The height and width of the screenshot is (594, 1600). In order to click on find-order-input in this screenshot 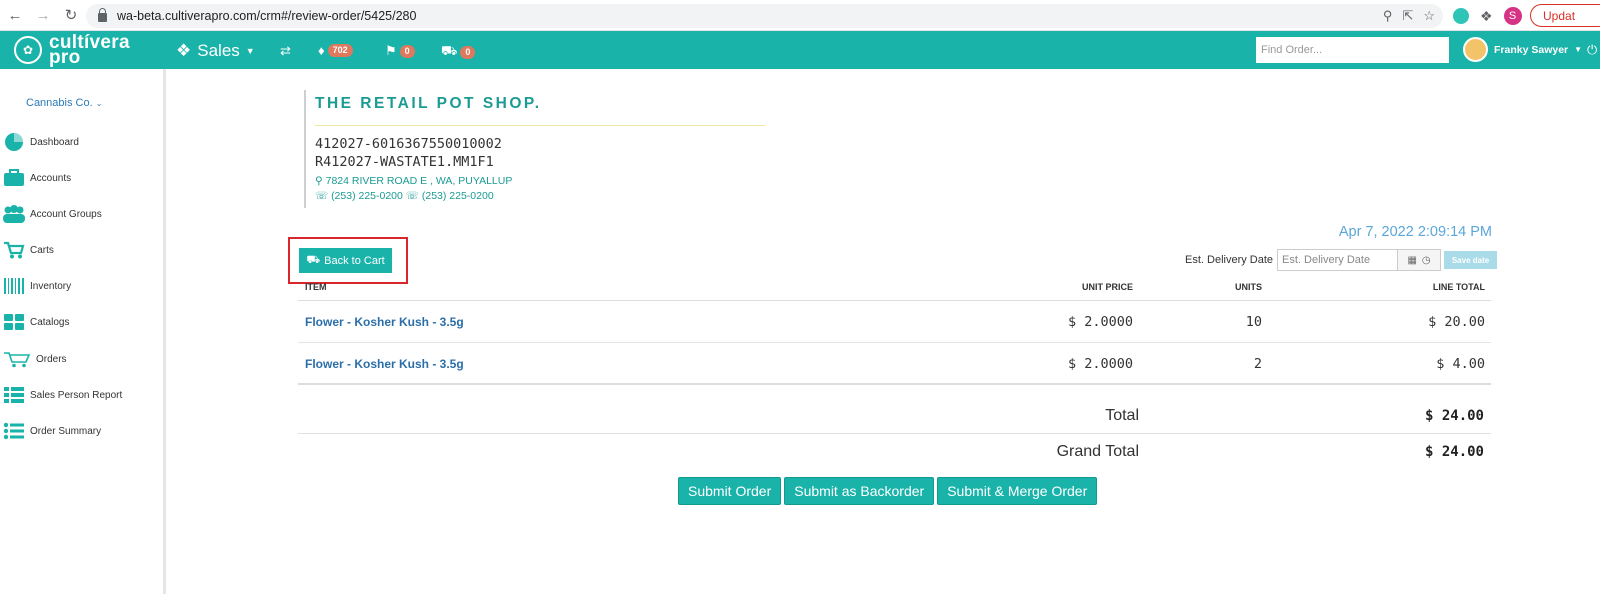, I will do `click(1352, 50)`.